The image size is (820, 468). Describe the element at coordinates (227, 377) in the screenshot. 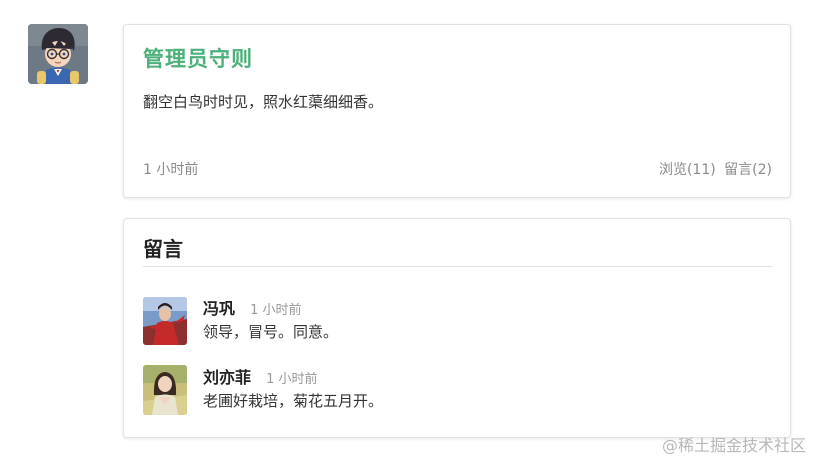

I see `commenter-name: 刘亦菲` at that location.